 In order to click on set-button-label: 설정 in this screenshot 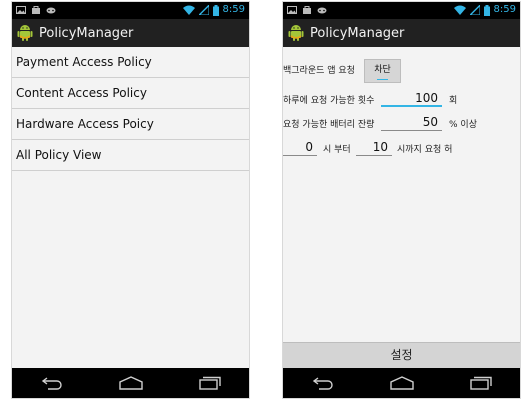, I will do `click(401, 355)`.